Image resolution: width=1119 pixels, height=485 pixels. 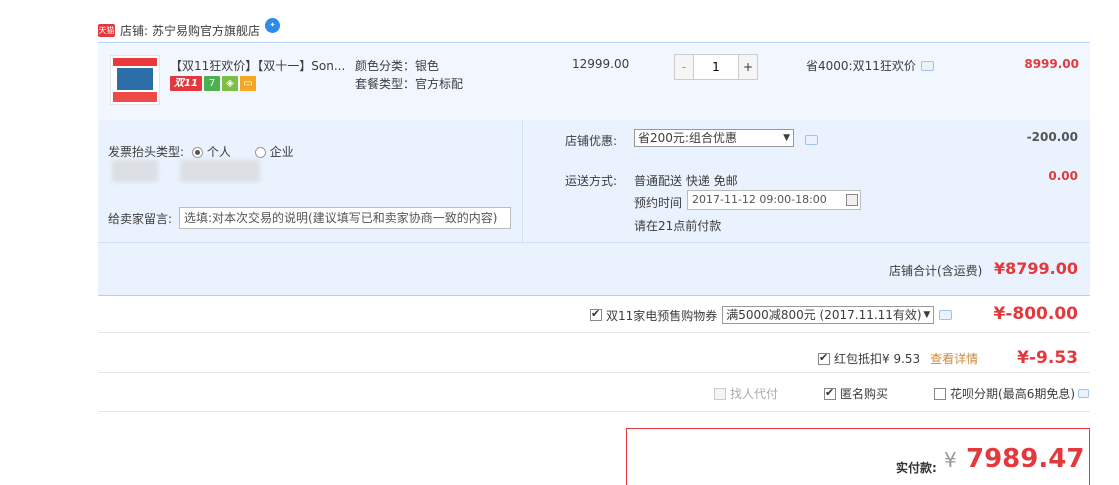 What do you see at coordinates (687, 138) in the screenshot?
I see `shop-discount-selected: 省200元:组合优惠` at bounding box center [687, 138].